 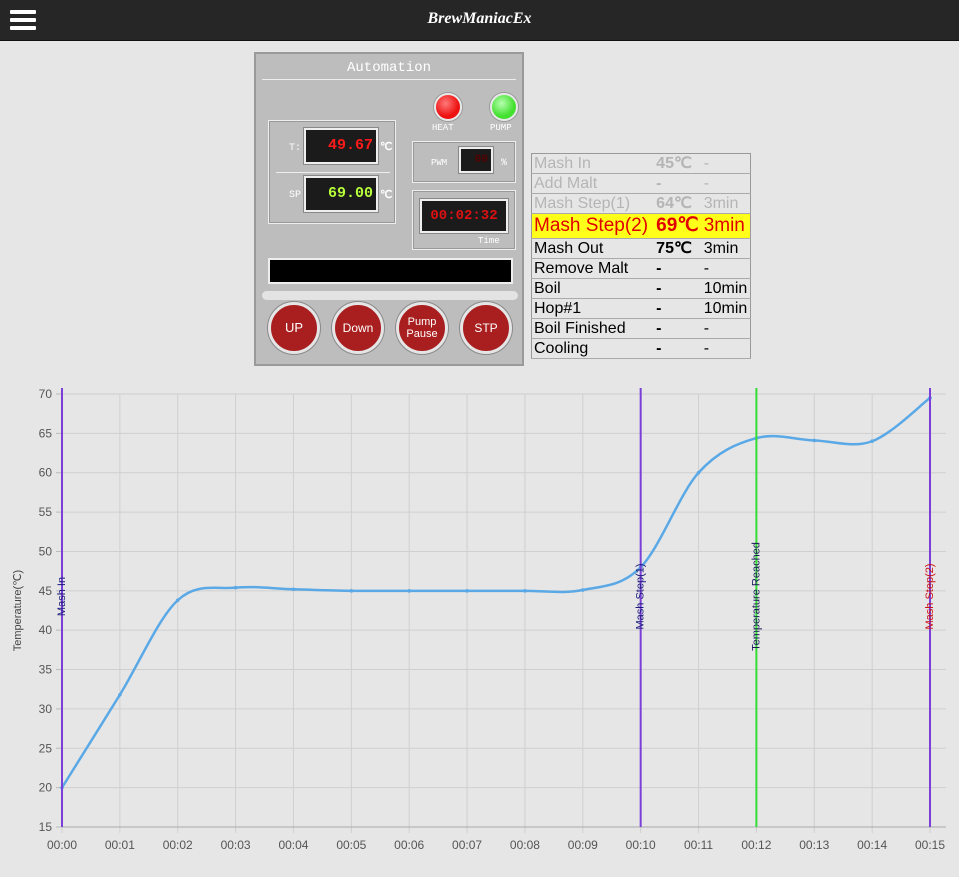 What do you see at coordinates (593, 226) in the screenshot?
I see `step-name: Mash Step(2)` at bounding box center [593, 226].